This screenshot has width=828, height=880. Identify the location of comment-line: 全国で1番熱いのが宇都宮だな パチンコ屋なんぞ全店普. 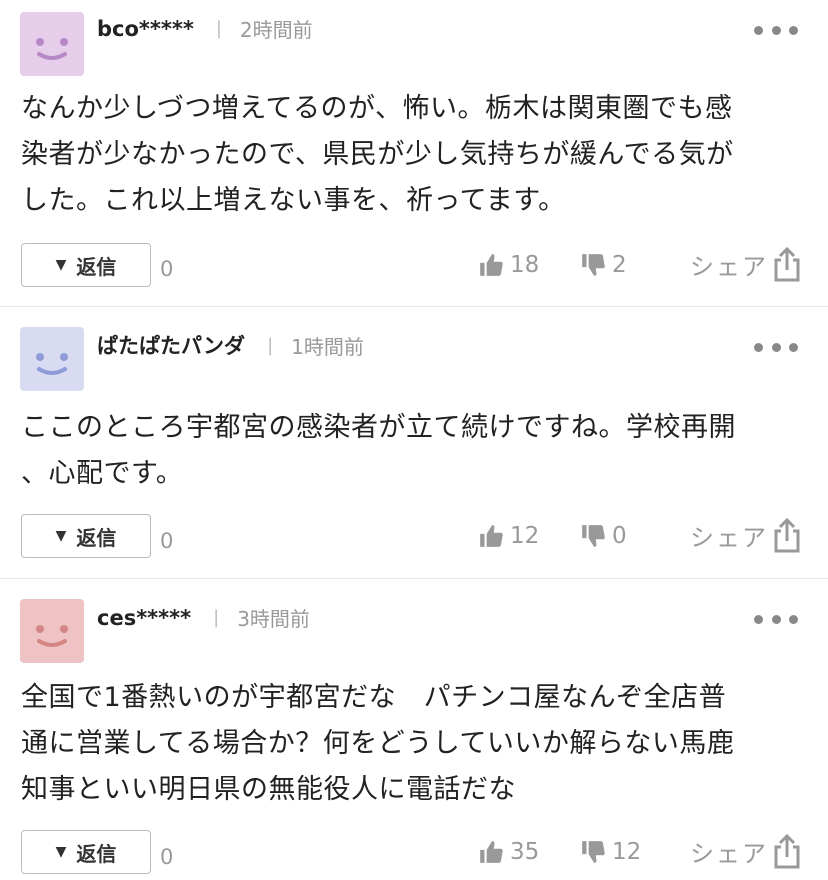
(374, 697).